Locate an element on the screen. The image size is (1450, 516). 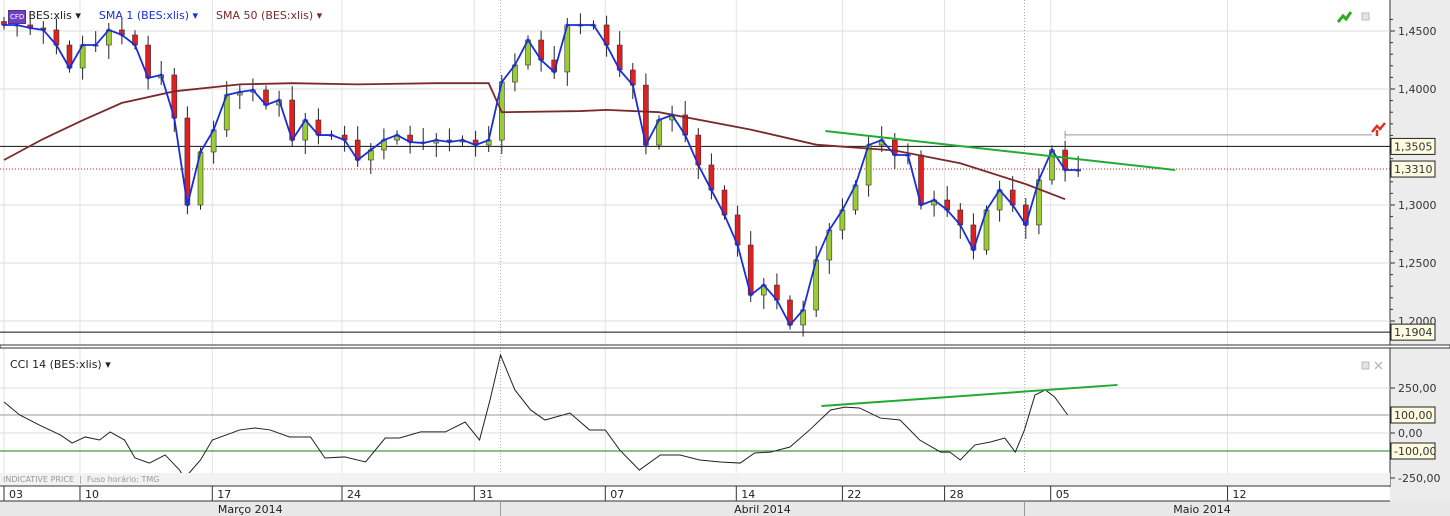
month-label: Maio 2014 is located at coordinates (1202, 509).